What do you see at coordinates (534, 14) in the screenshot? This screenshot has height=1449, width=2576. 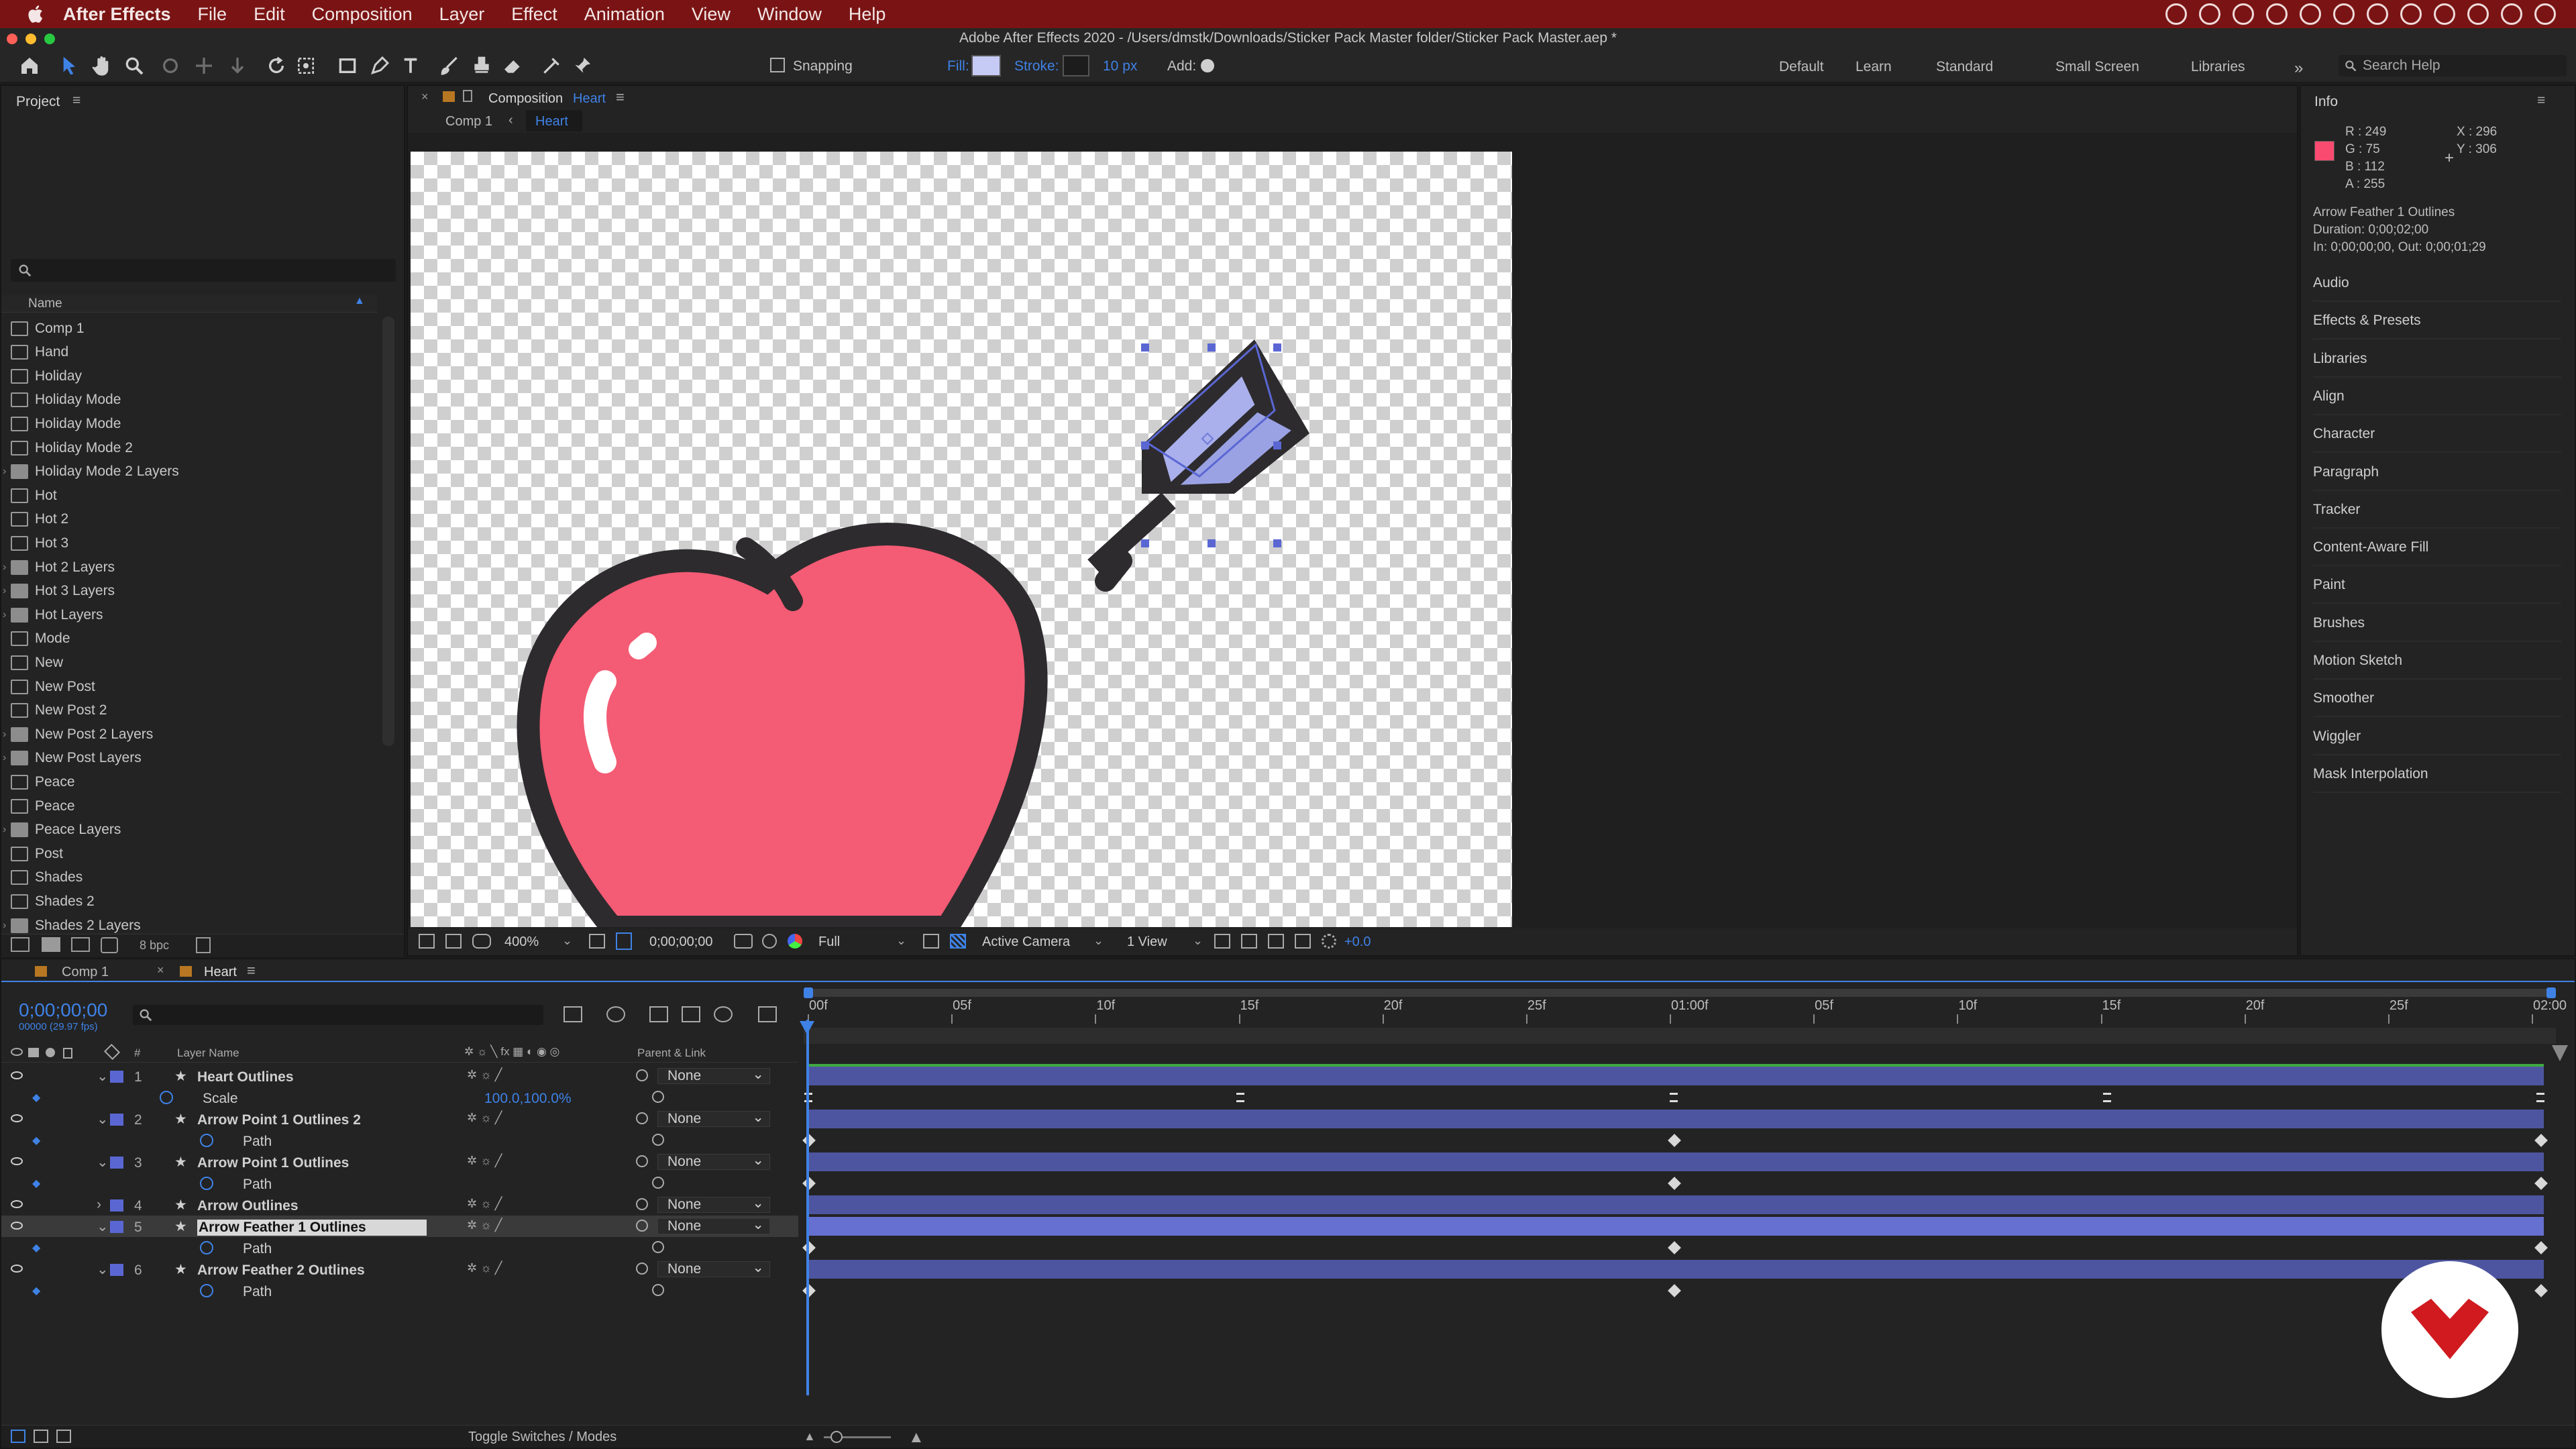 I see `menu-effect: Effect` at bounding box center [534, 14].